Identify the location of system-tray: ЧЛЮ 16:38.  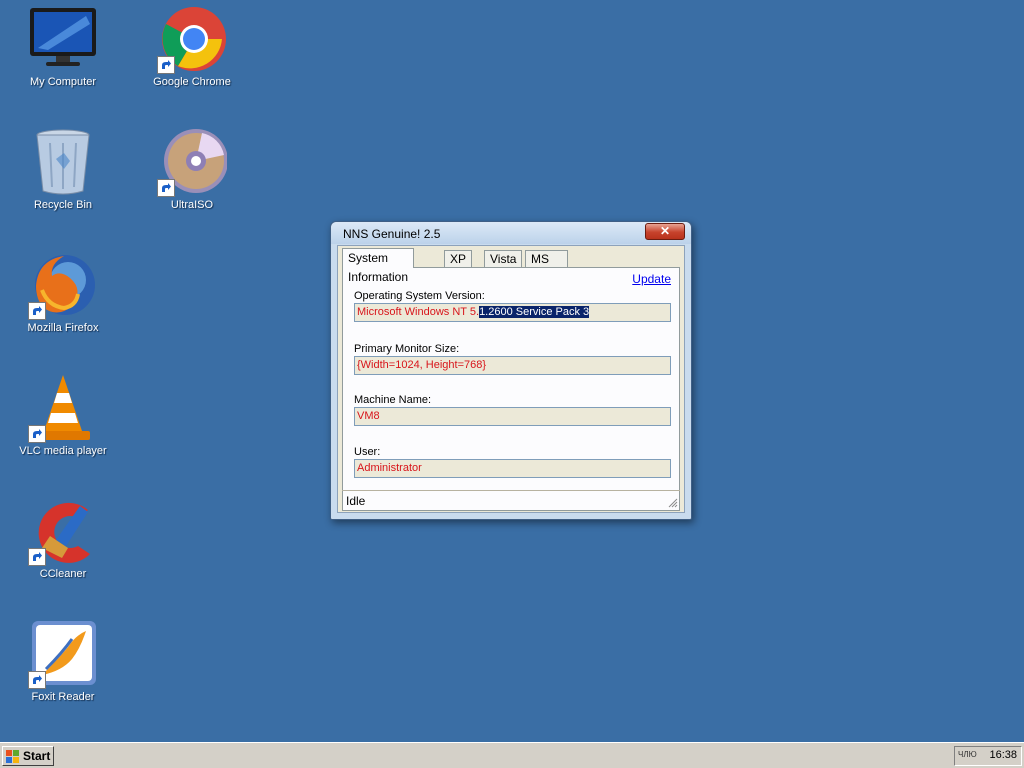
(988, 756).